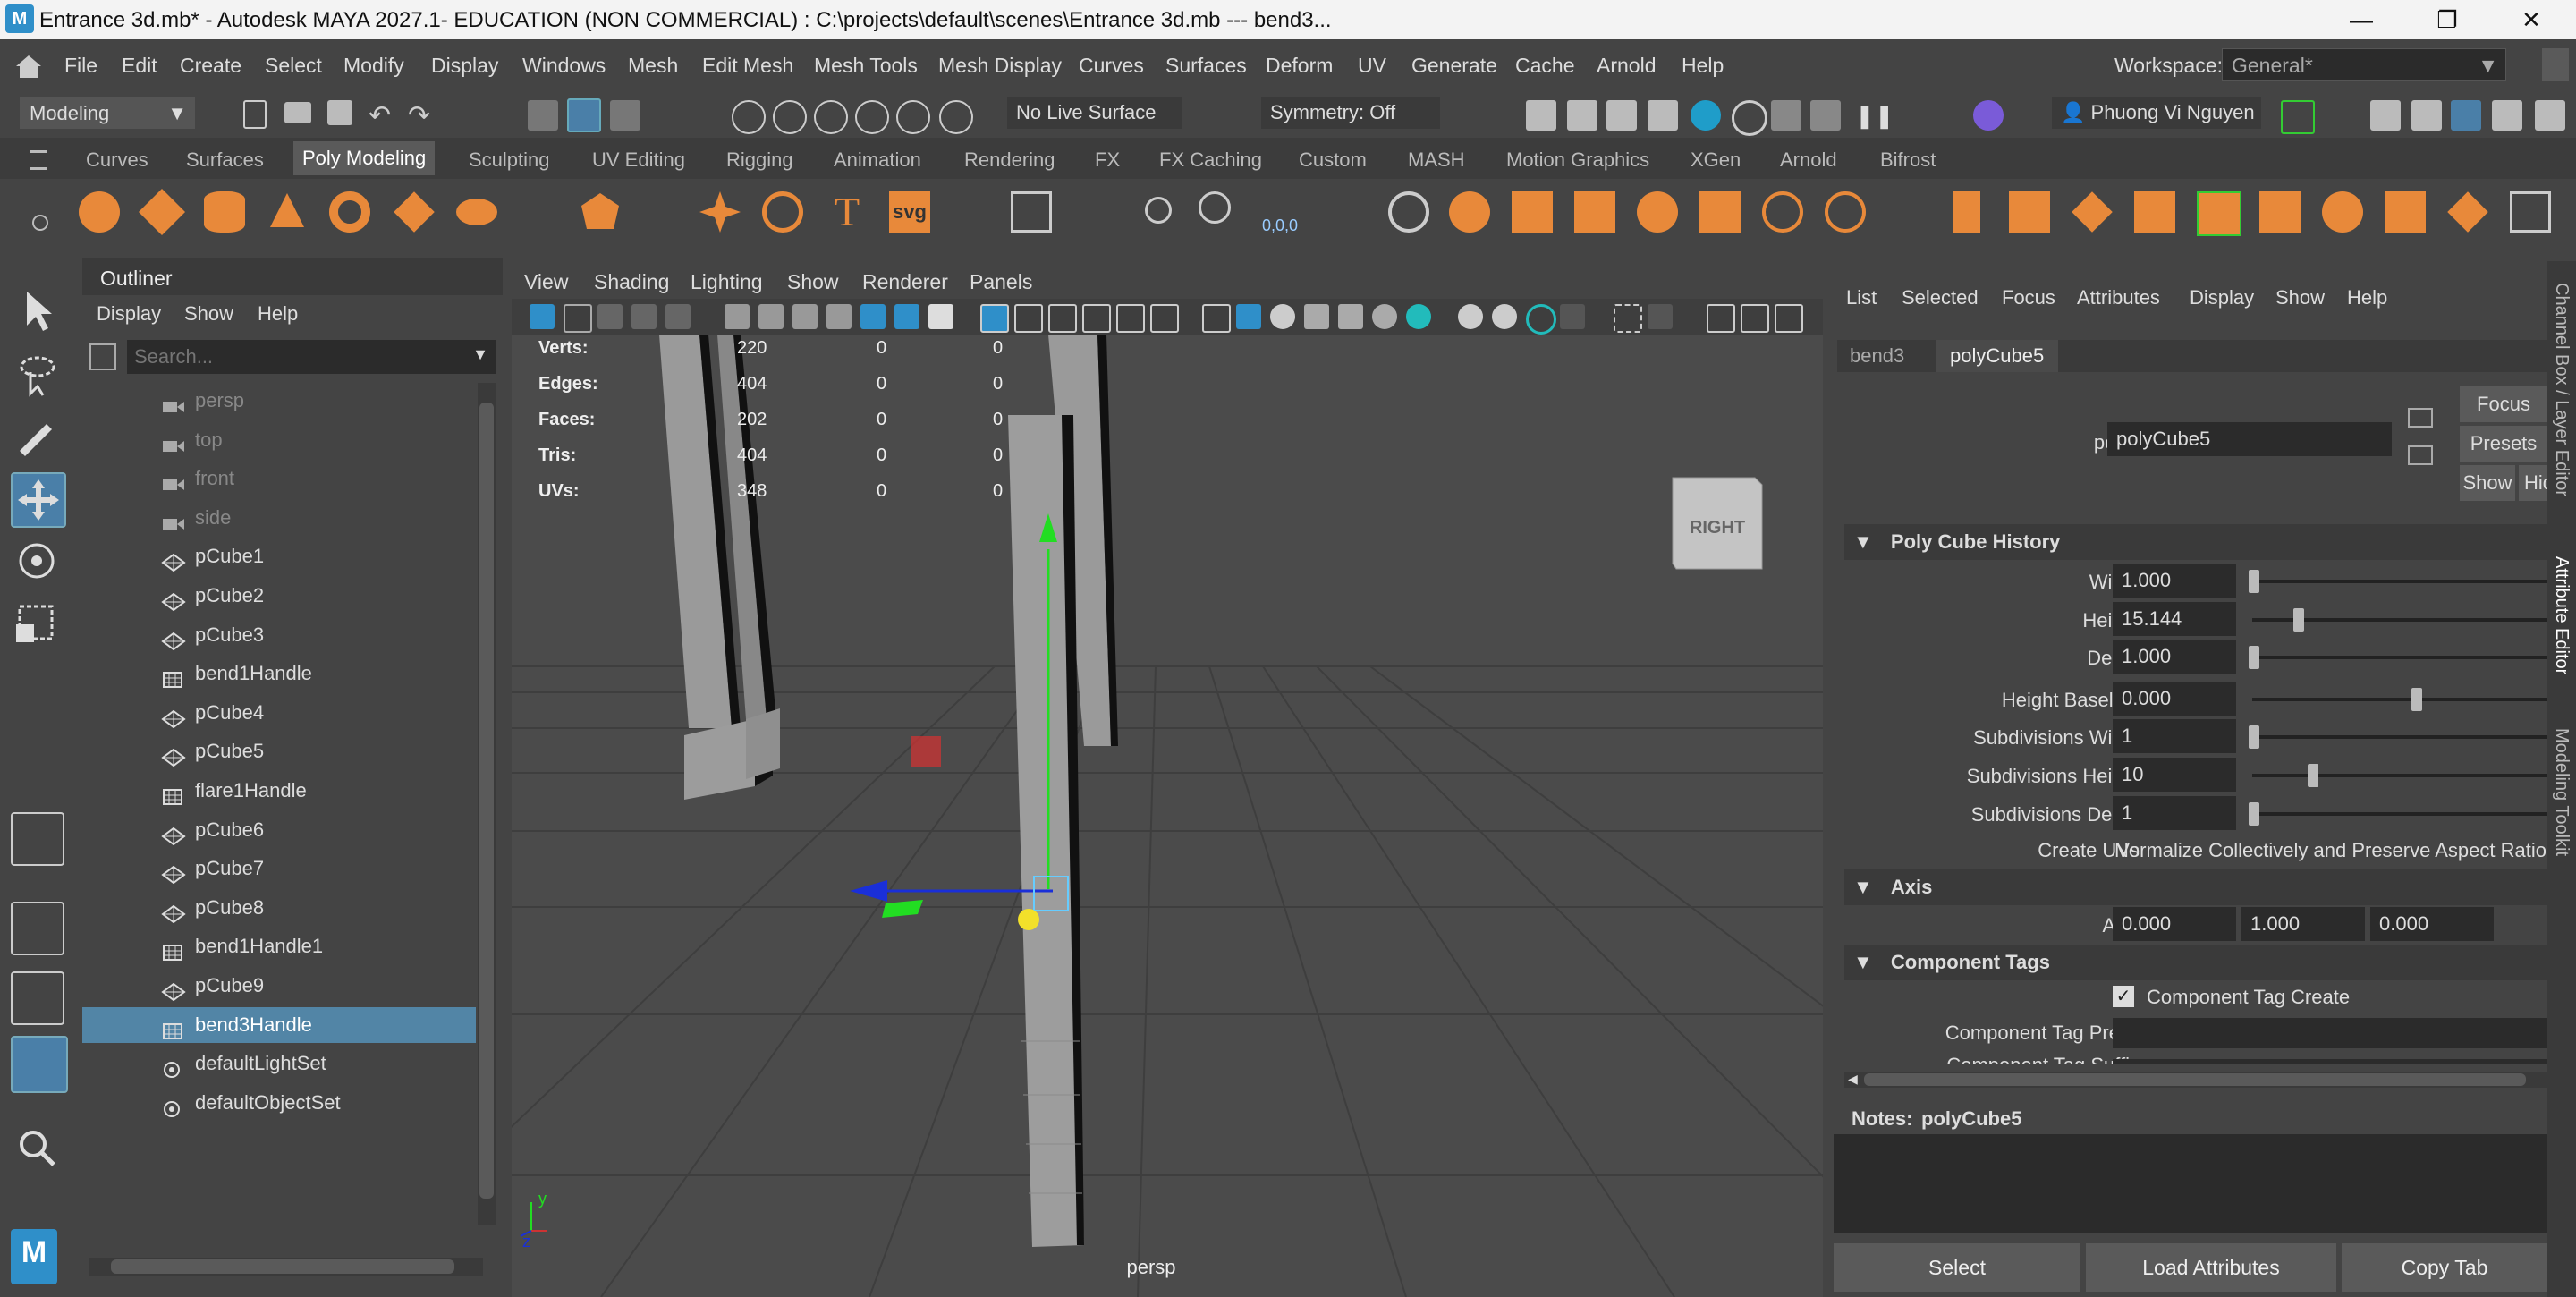  What do you see at coordinates (926, 751) in the screenshot?
I see `manipulator-x-handle` at bounding box center [926, 751].